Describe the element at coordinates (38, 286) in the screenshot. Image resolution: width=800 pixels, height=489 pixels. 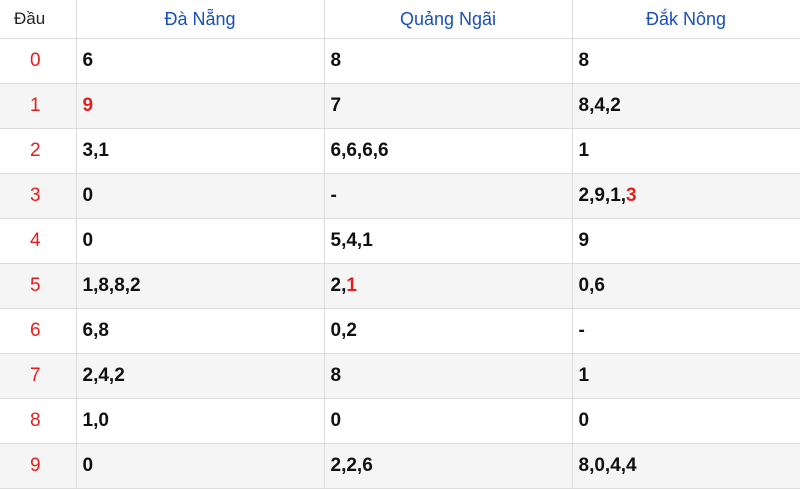
I see `head-number: 5` at that location.